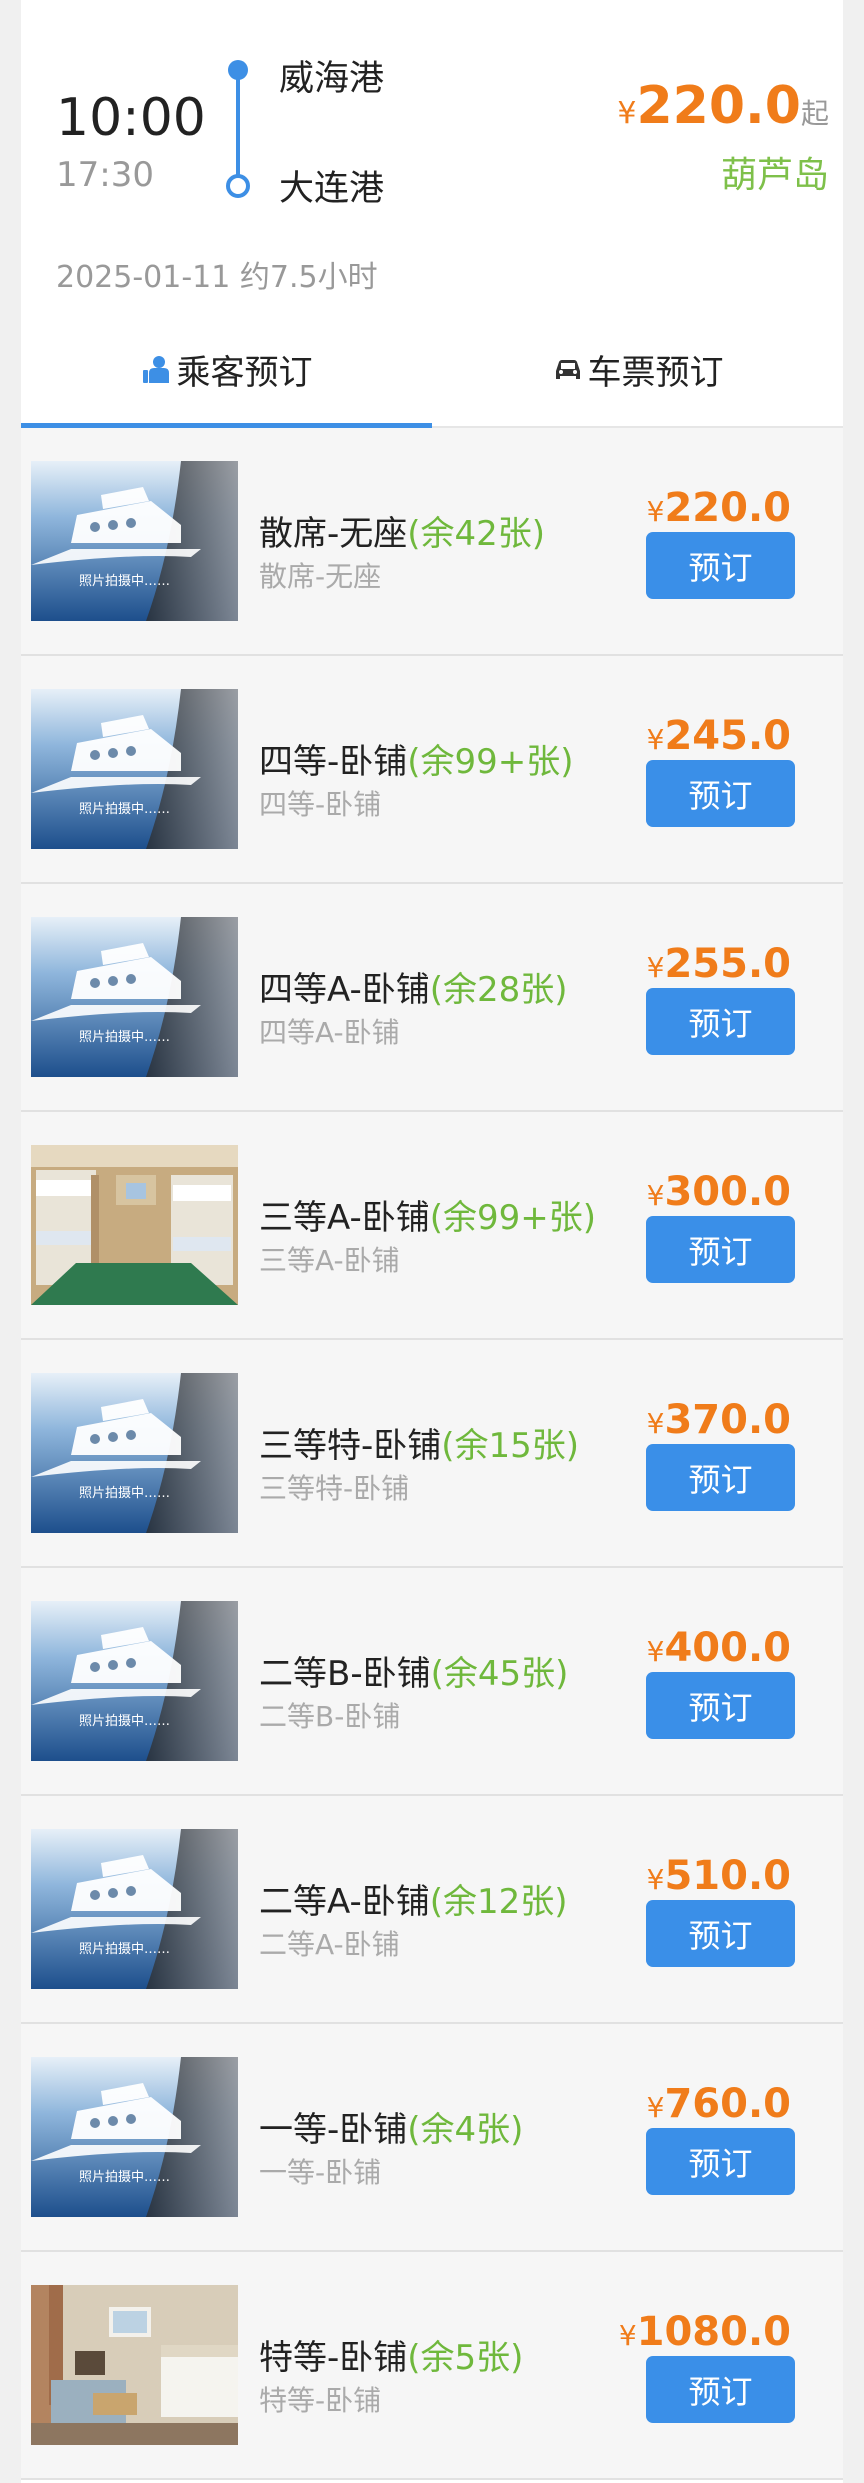  Describe the element at coordinates (727, 1420) in the screenshot. I see `ticket-price-value: 370.0` at that location.